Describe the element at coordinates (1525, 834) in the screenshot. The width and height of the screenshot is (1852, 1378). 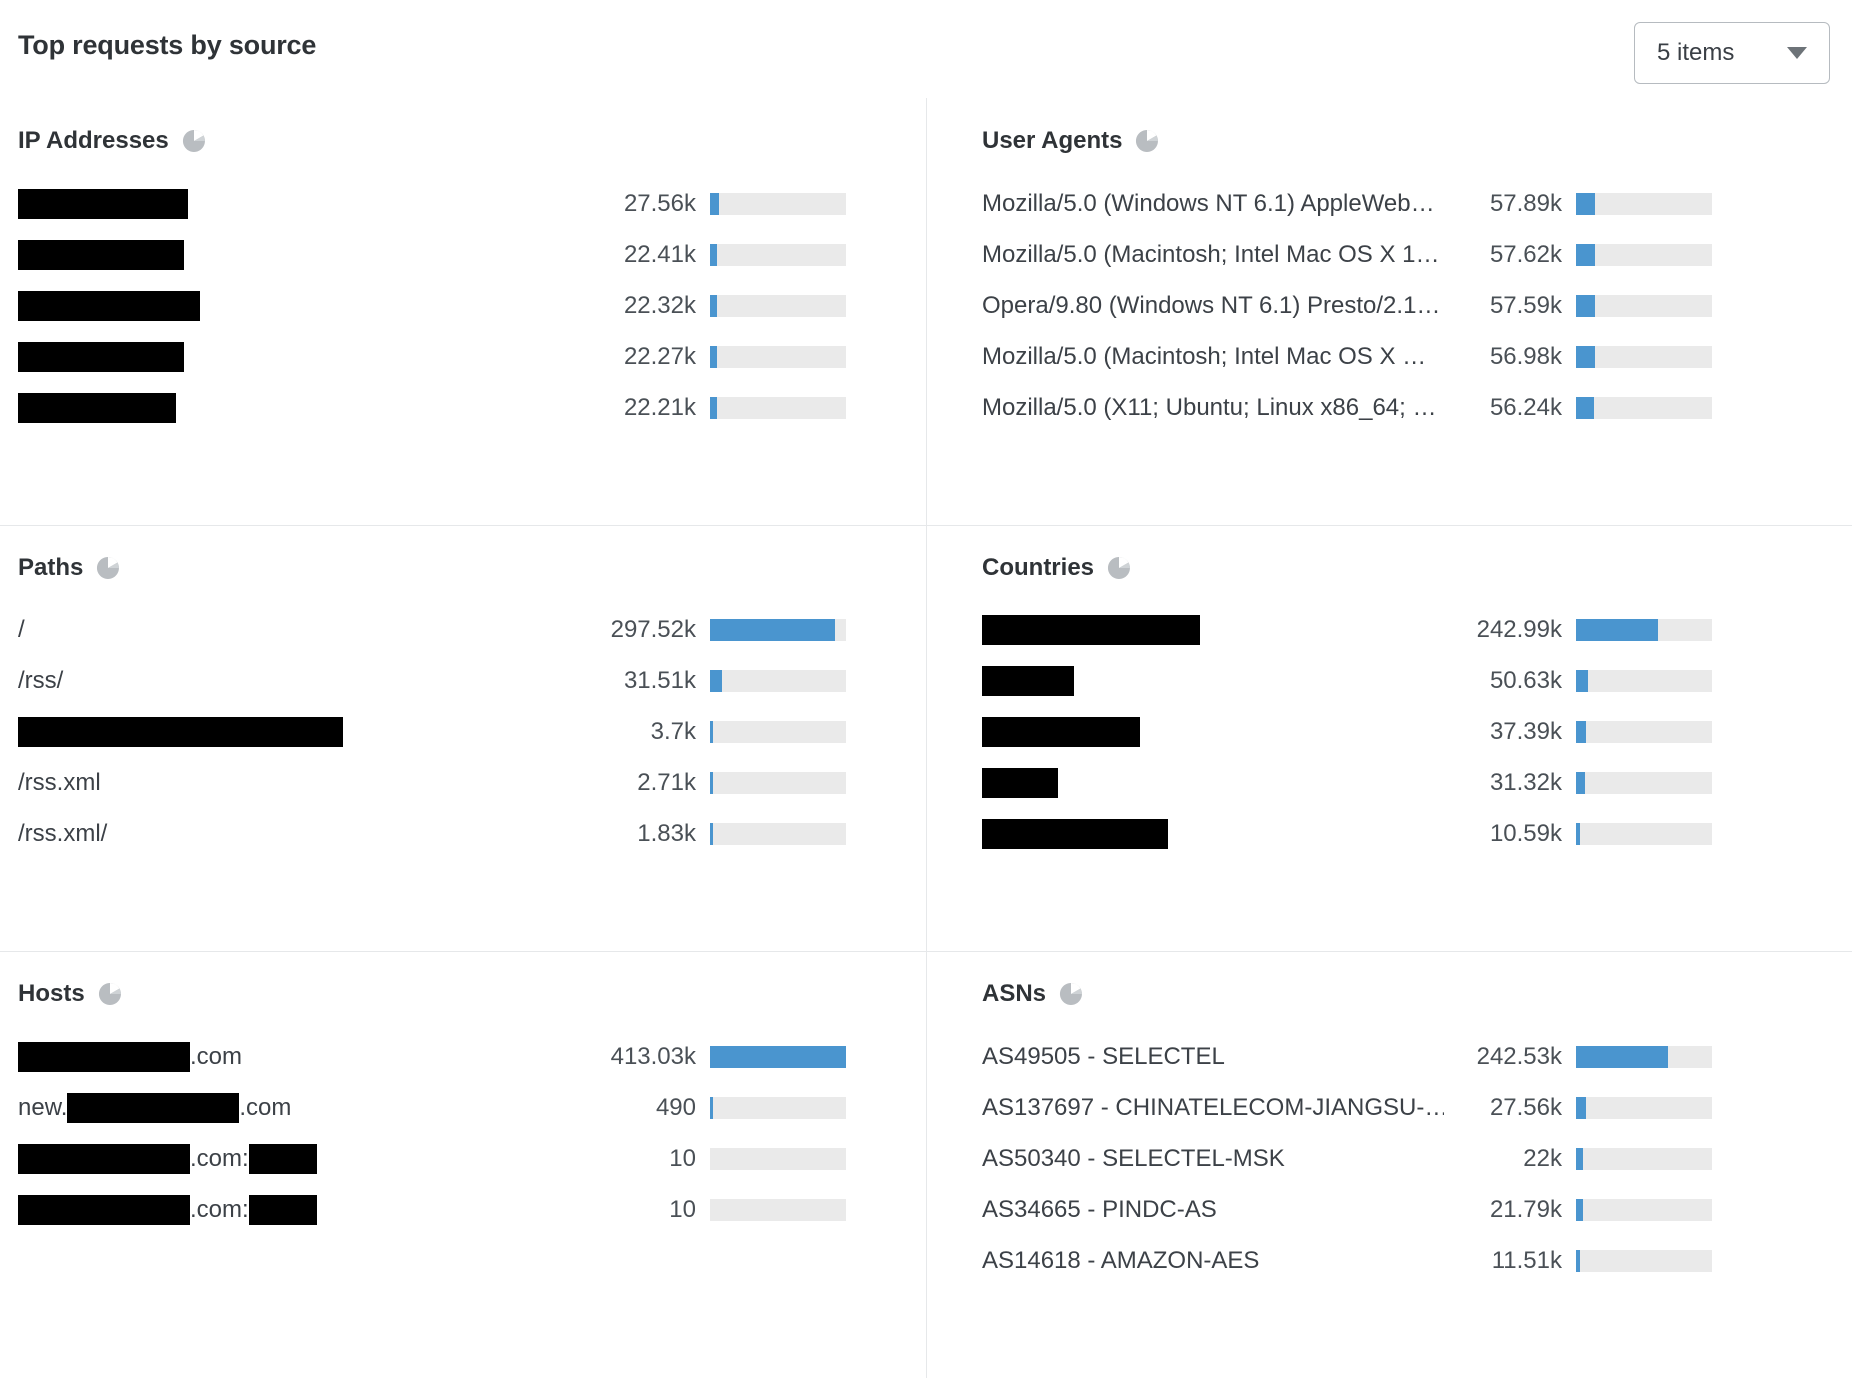
I see `row-value: 10.59k` at that location.